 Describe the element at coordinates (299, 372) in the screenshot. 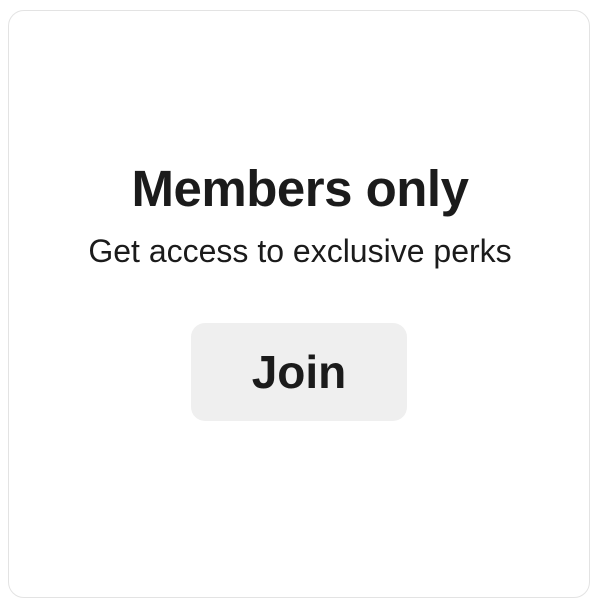

I see `join-button: Join` at that location.